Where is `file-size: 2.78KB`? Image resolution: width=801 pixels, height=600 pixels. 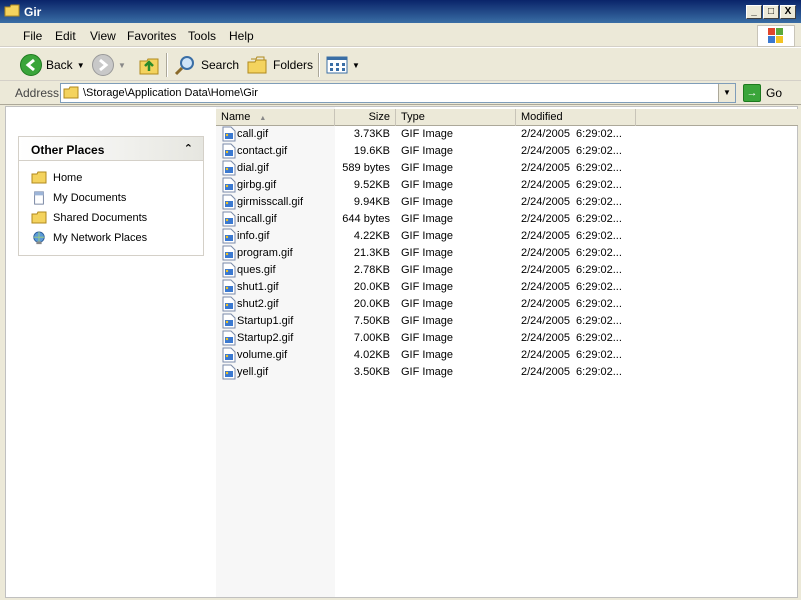 file-size: 2.78KB is located at coordinates (371, 270).